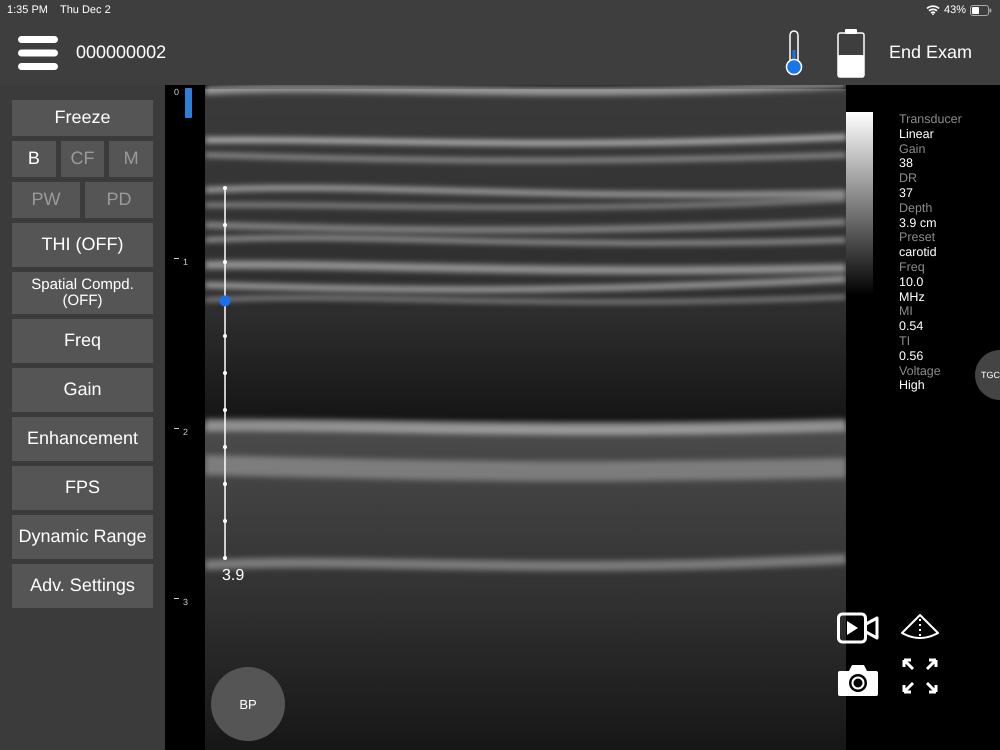 The image size is (1000, 750). What do you see at coordinates (82, 293) in the screenshot?
I see `control-button: Spatial Compd. (OFF)` at bounding box center [82, 293].